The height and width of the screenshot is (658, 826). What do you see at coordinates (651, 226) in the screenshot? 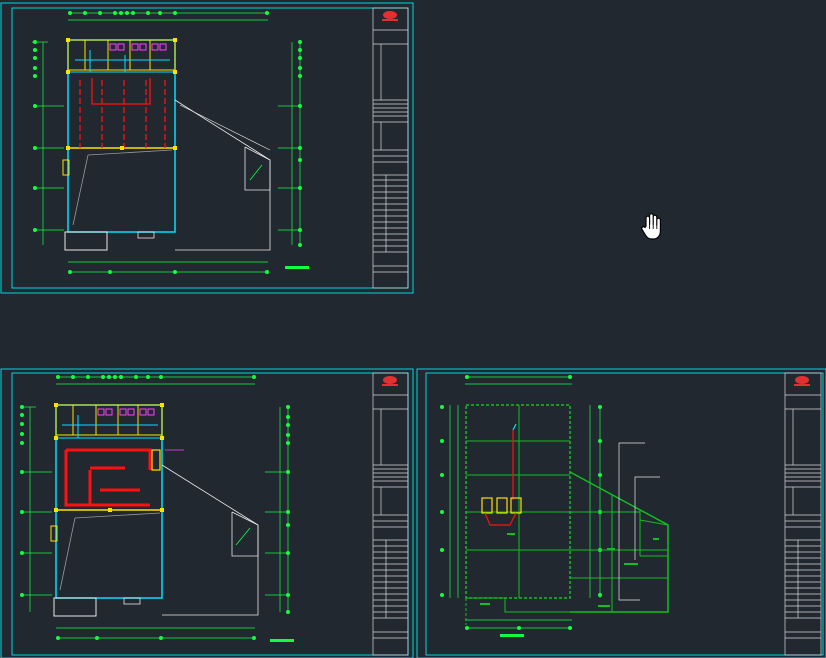
I see `pan-hand-icon` at bounding box center [651, 226].